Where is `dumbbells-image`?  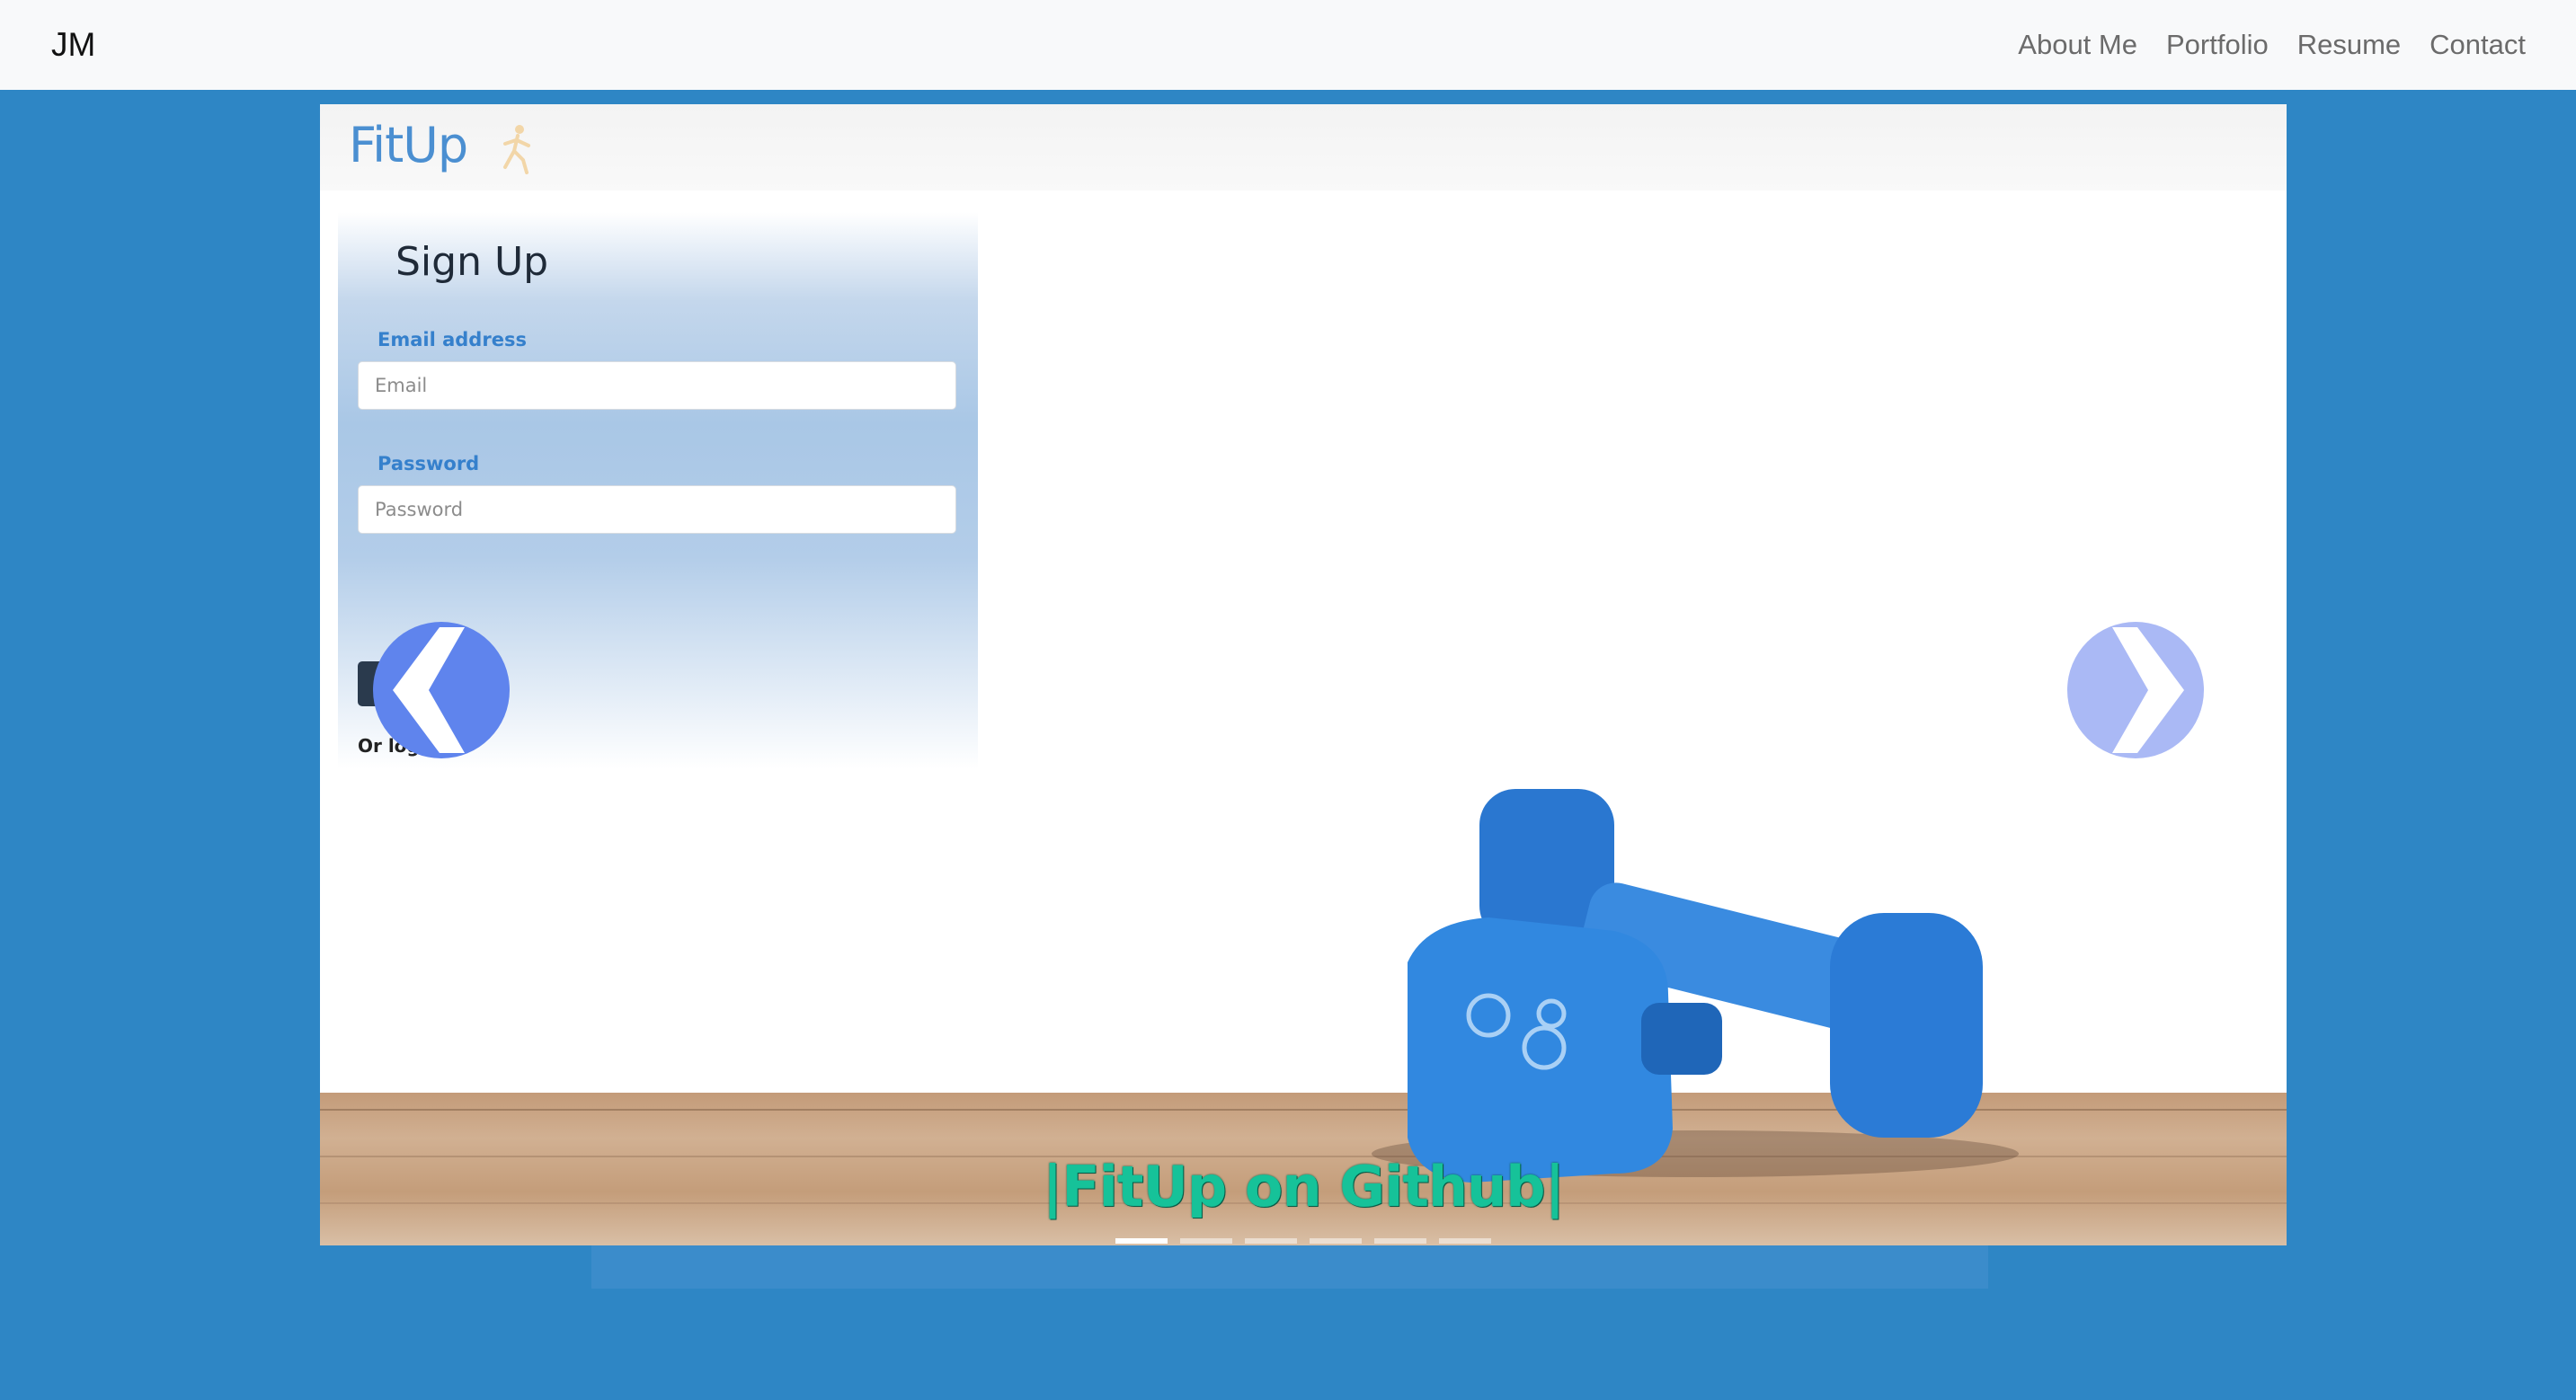 dumbbells-image is located at coordinates (1695, 986).